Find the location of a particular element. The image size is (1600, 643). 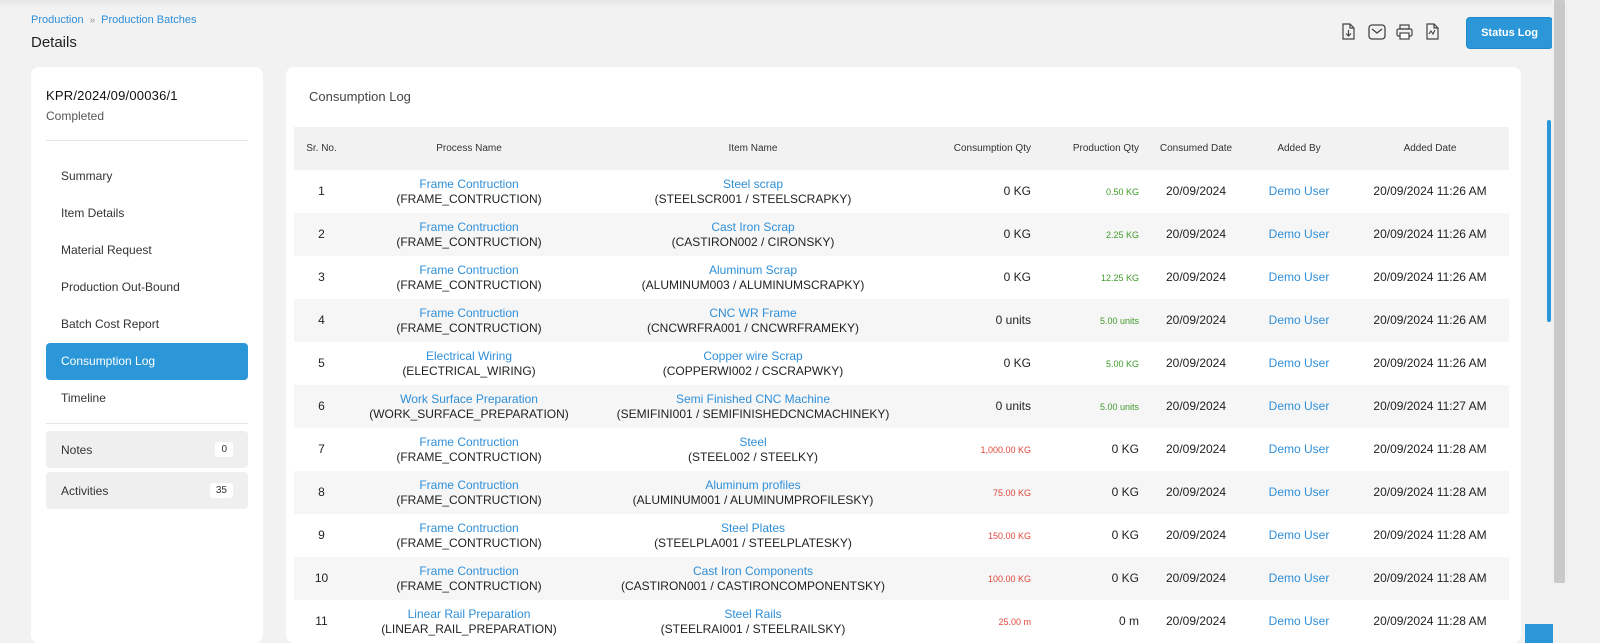

sidebar-item-production-out-bound: Production Out-Bound is located at coordinates (147, 287).